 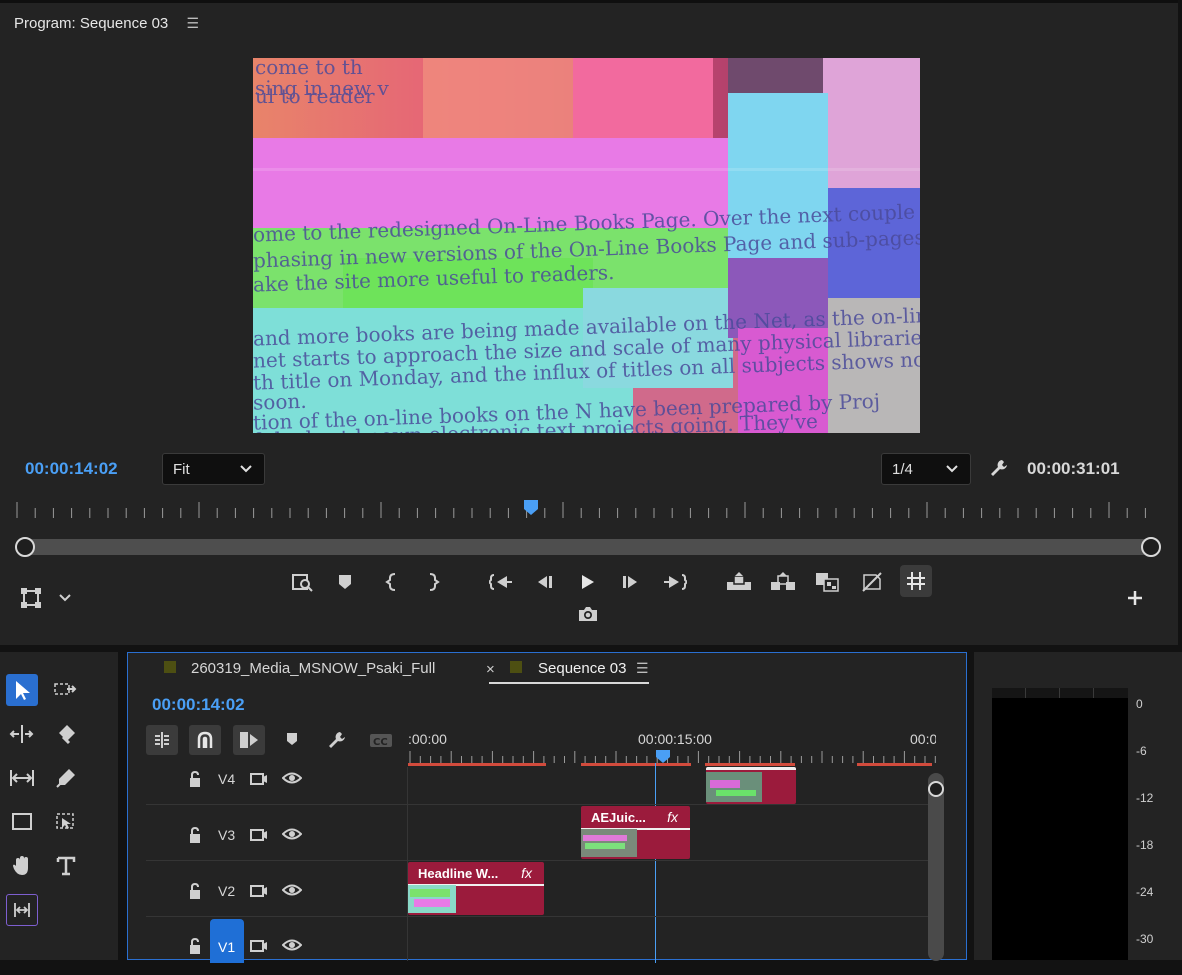 I want to click on clip-aejuice: AEJuic... fx, so click(x=635, y=832).